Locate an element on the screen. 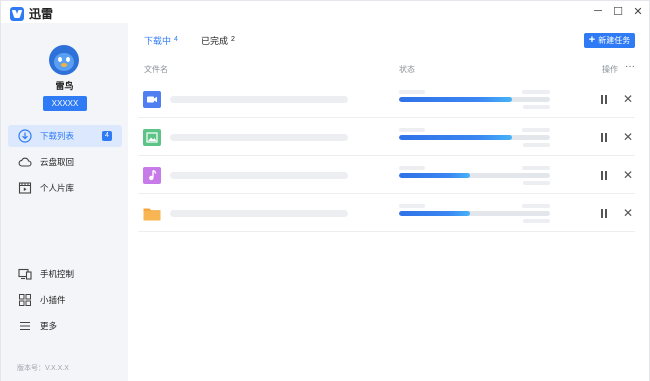 This screenshot has width=650, height=381. tab-downloading: 下载中 4 is located at coordinates (161, 40).